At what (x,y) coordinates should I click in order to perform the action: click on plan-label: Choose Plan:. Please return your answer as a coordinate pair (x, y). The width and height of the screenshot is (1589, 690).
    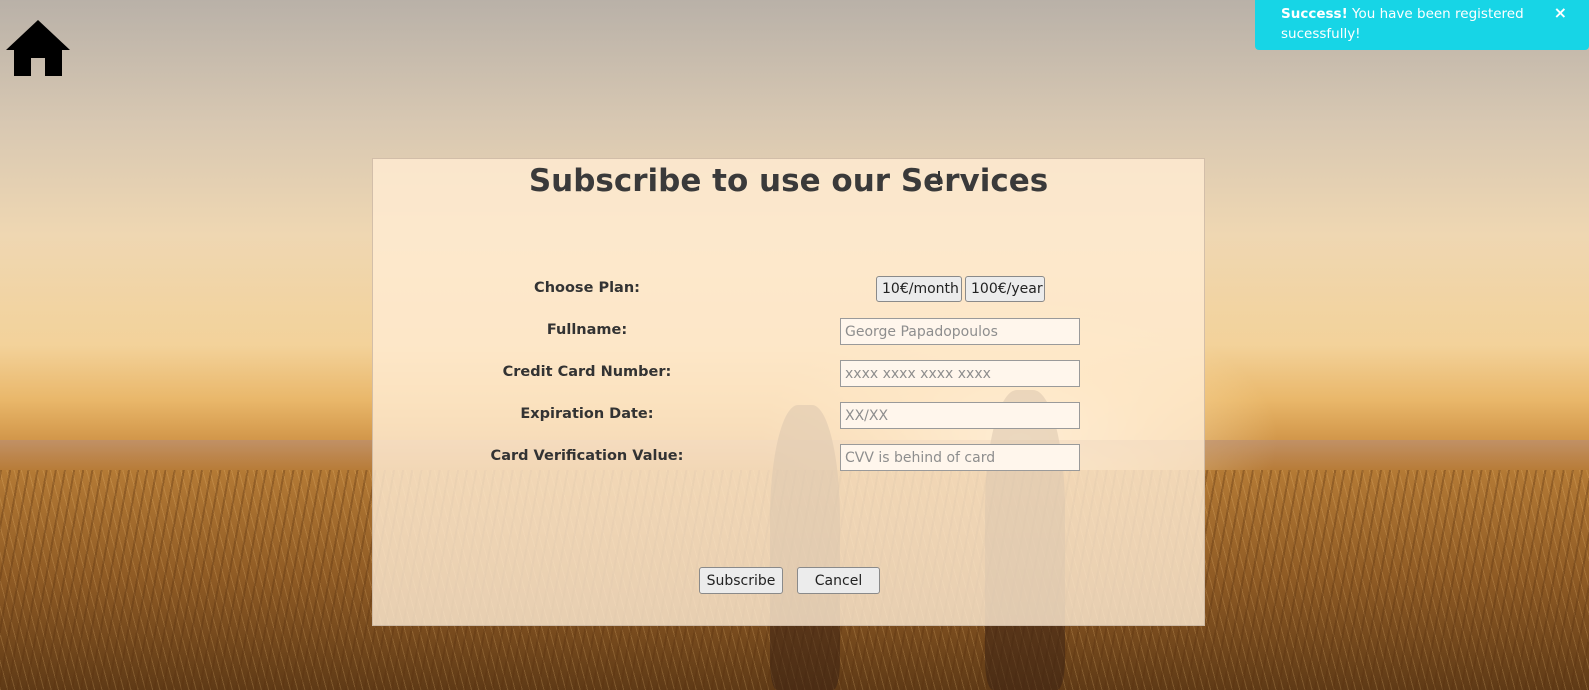
    Looking at the image, I should click on (587, 288).